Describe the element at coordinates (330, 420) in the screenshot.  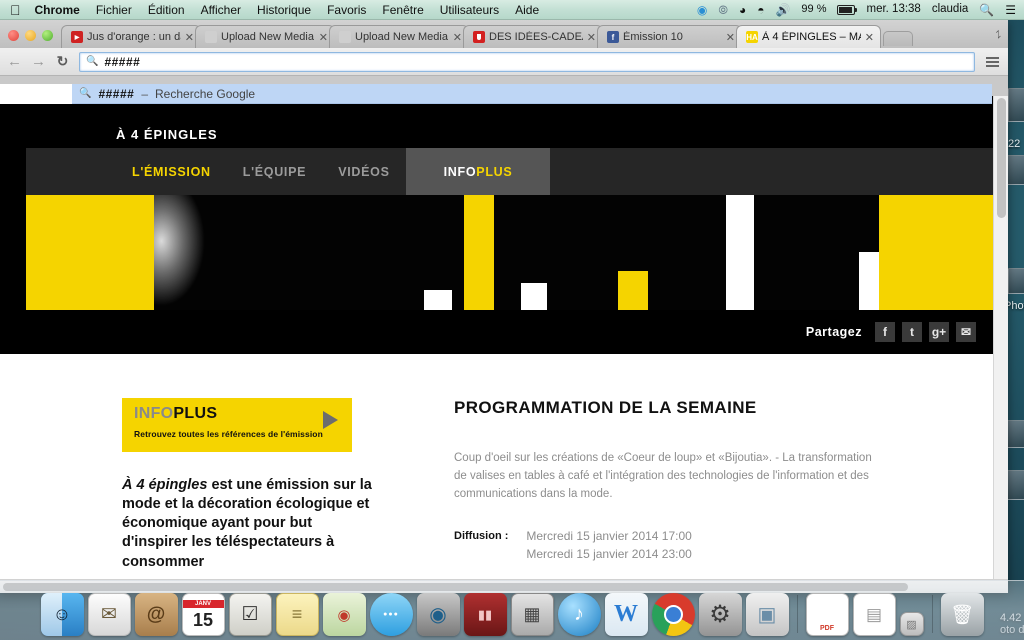
I see `play-arrow-icon` at that location.